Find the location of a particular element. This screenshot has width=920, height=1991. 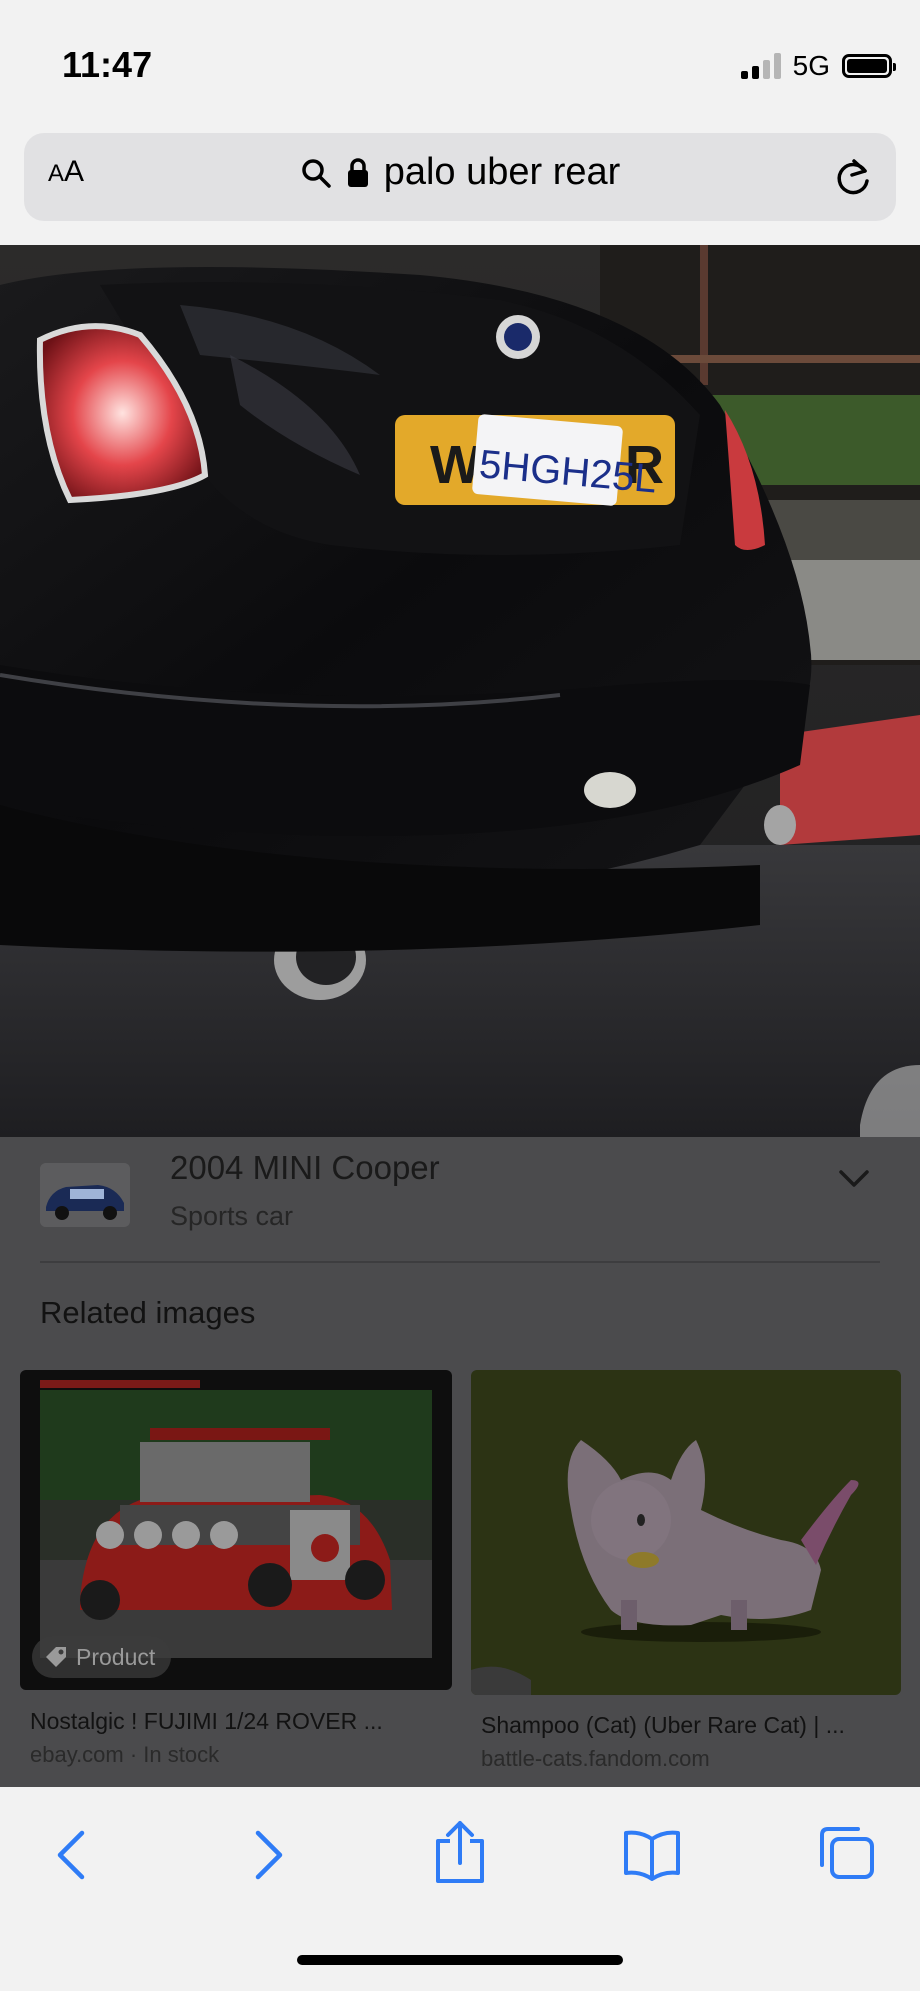

url-field: palo uber rear is located at coordinates (460, 172).